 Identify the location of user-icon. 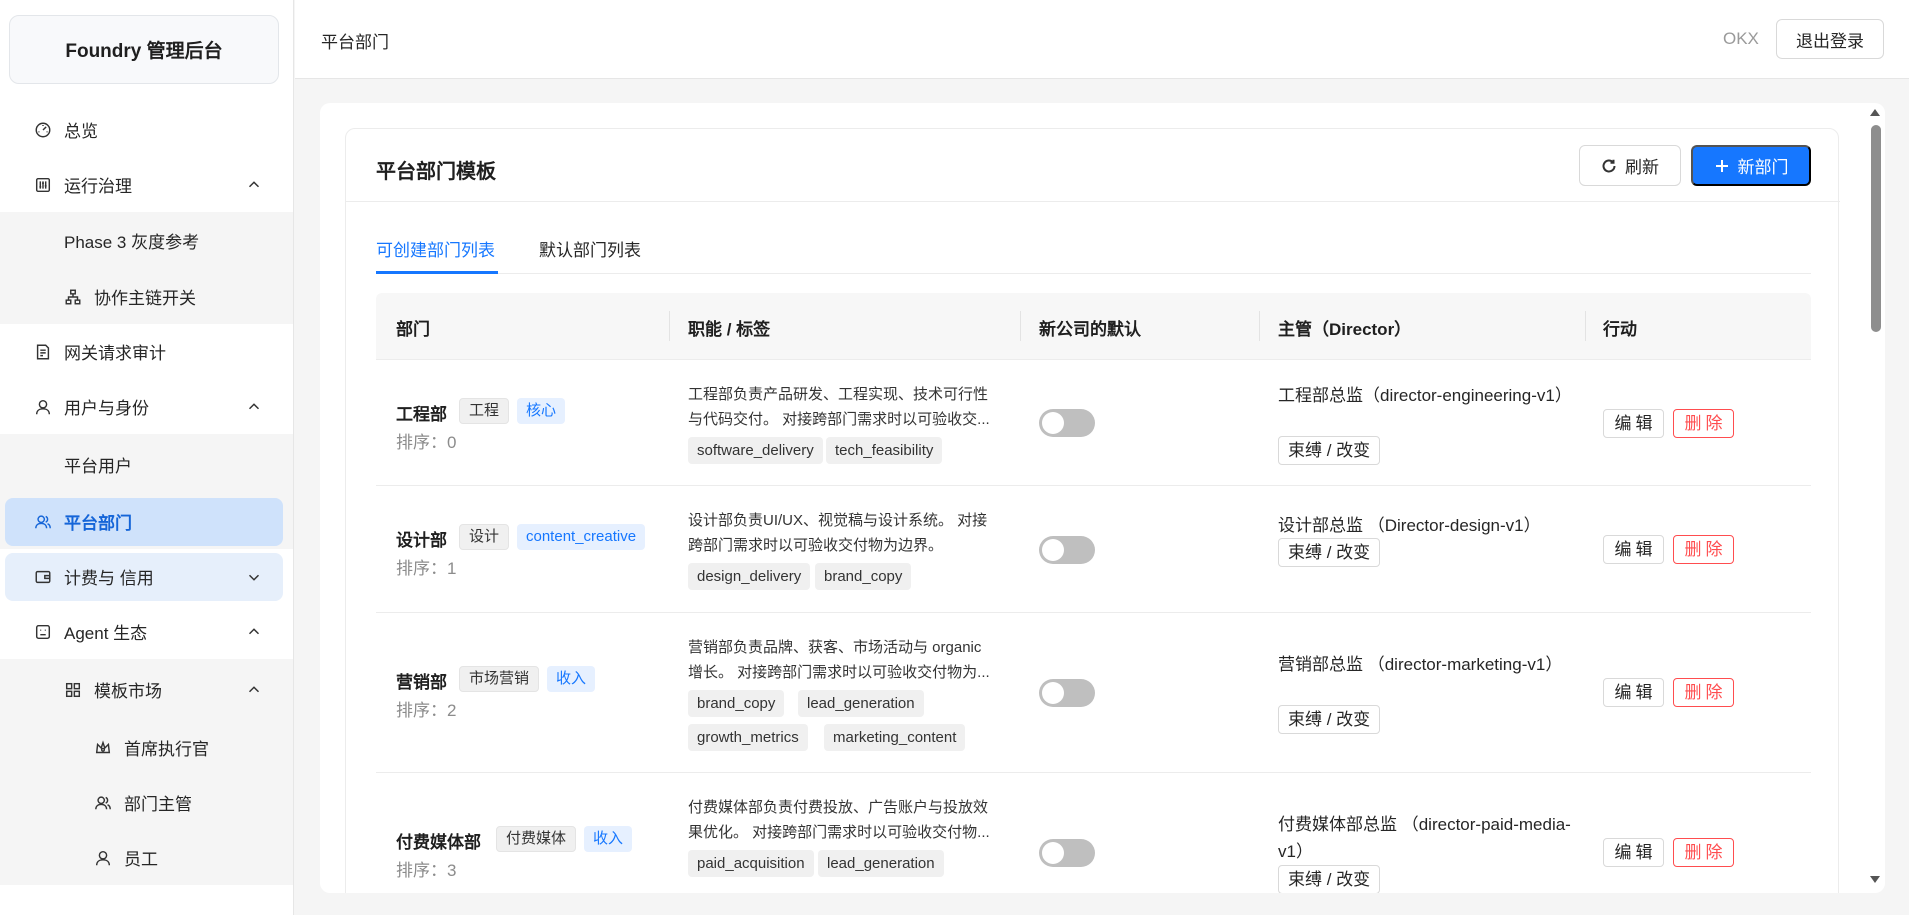
(43, 407).